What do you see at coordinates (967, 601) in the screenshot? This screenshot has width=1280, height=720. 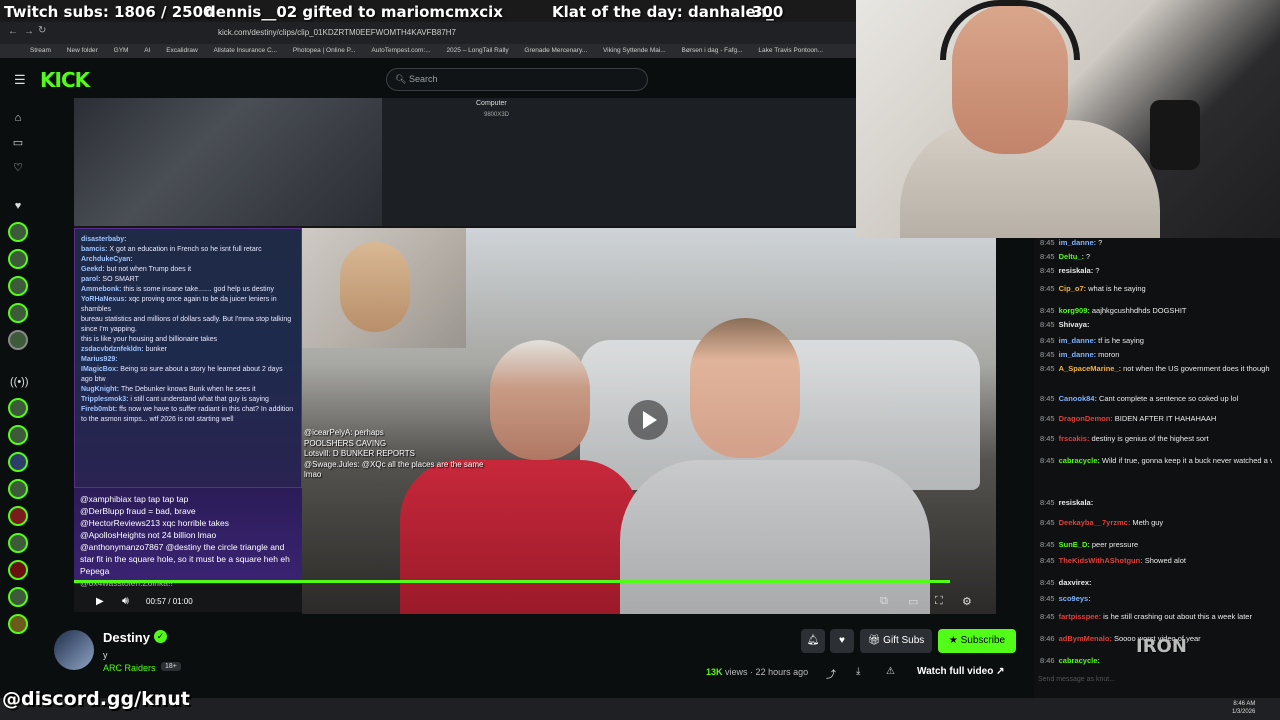 I see `settings-icon: ⚙` at bounding box center [967, 601].